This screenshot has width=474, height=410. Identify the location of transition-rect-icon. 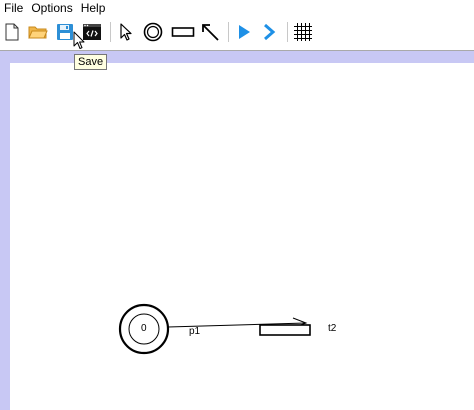
(183, 32).